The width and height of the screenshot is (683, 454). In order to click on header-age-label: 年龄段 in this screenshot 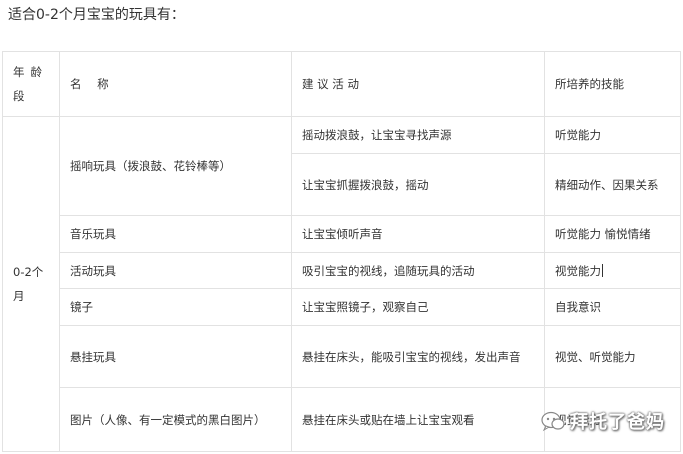, I will do `click(30, 84)`.